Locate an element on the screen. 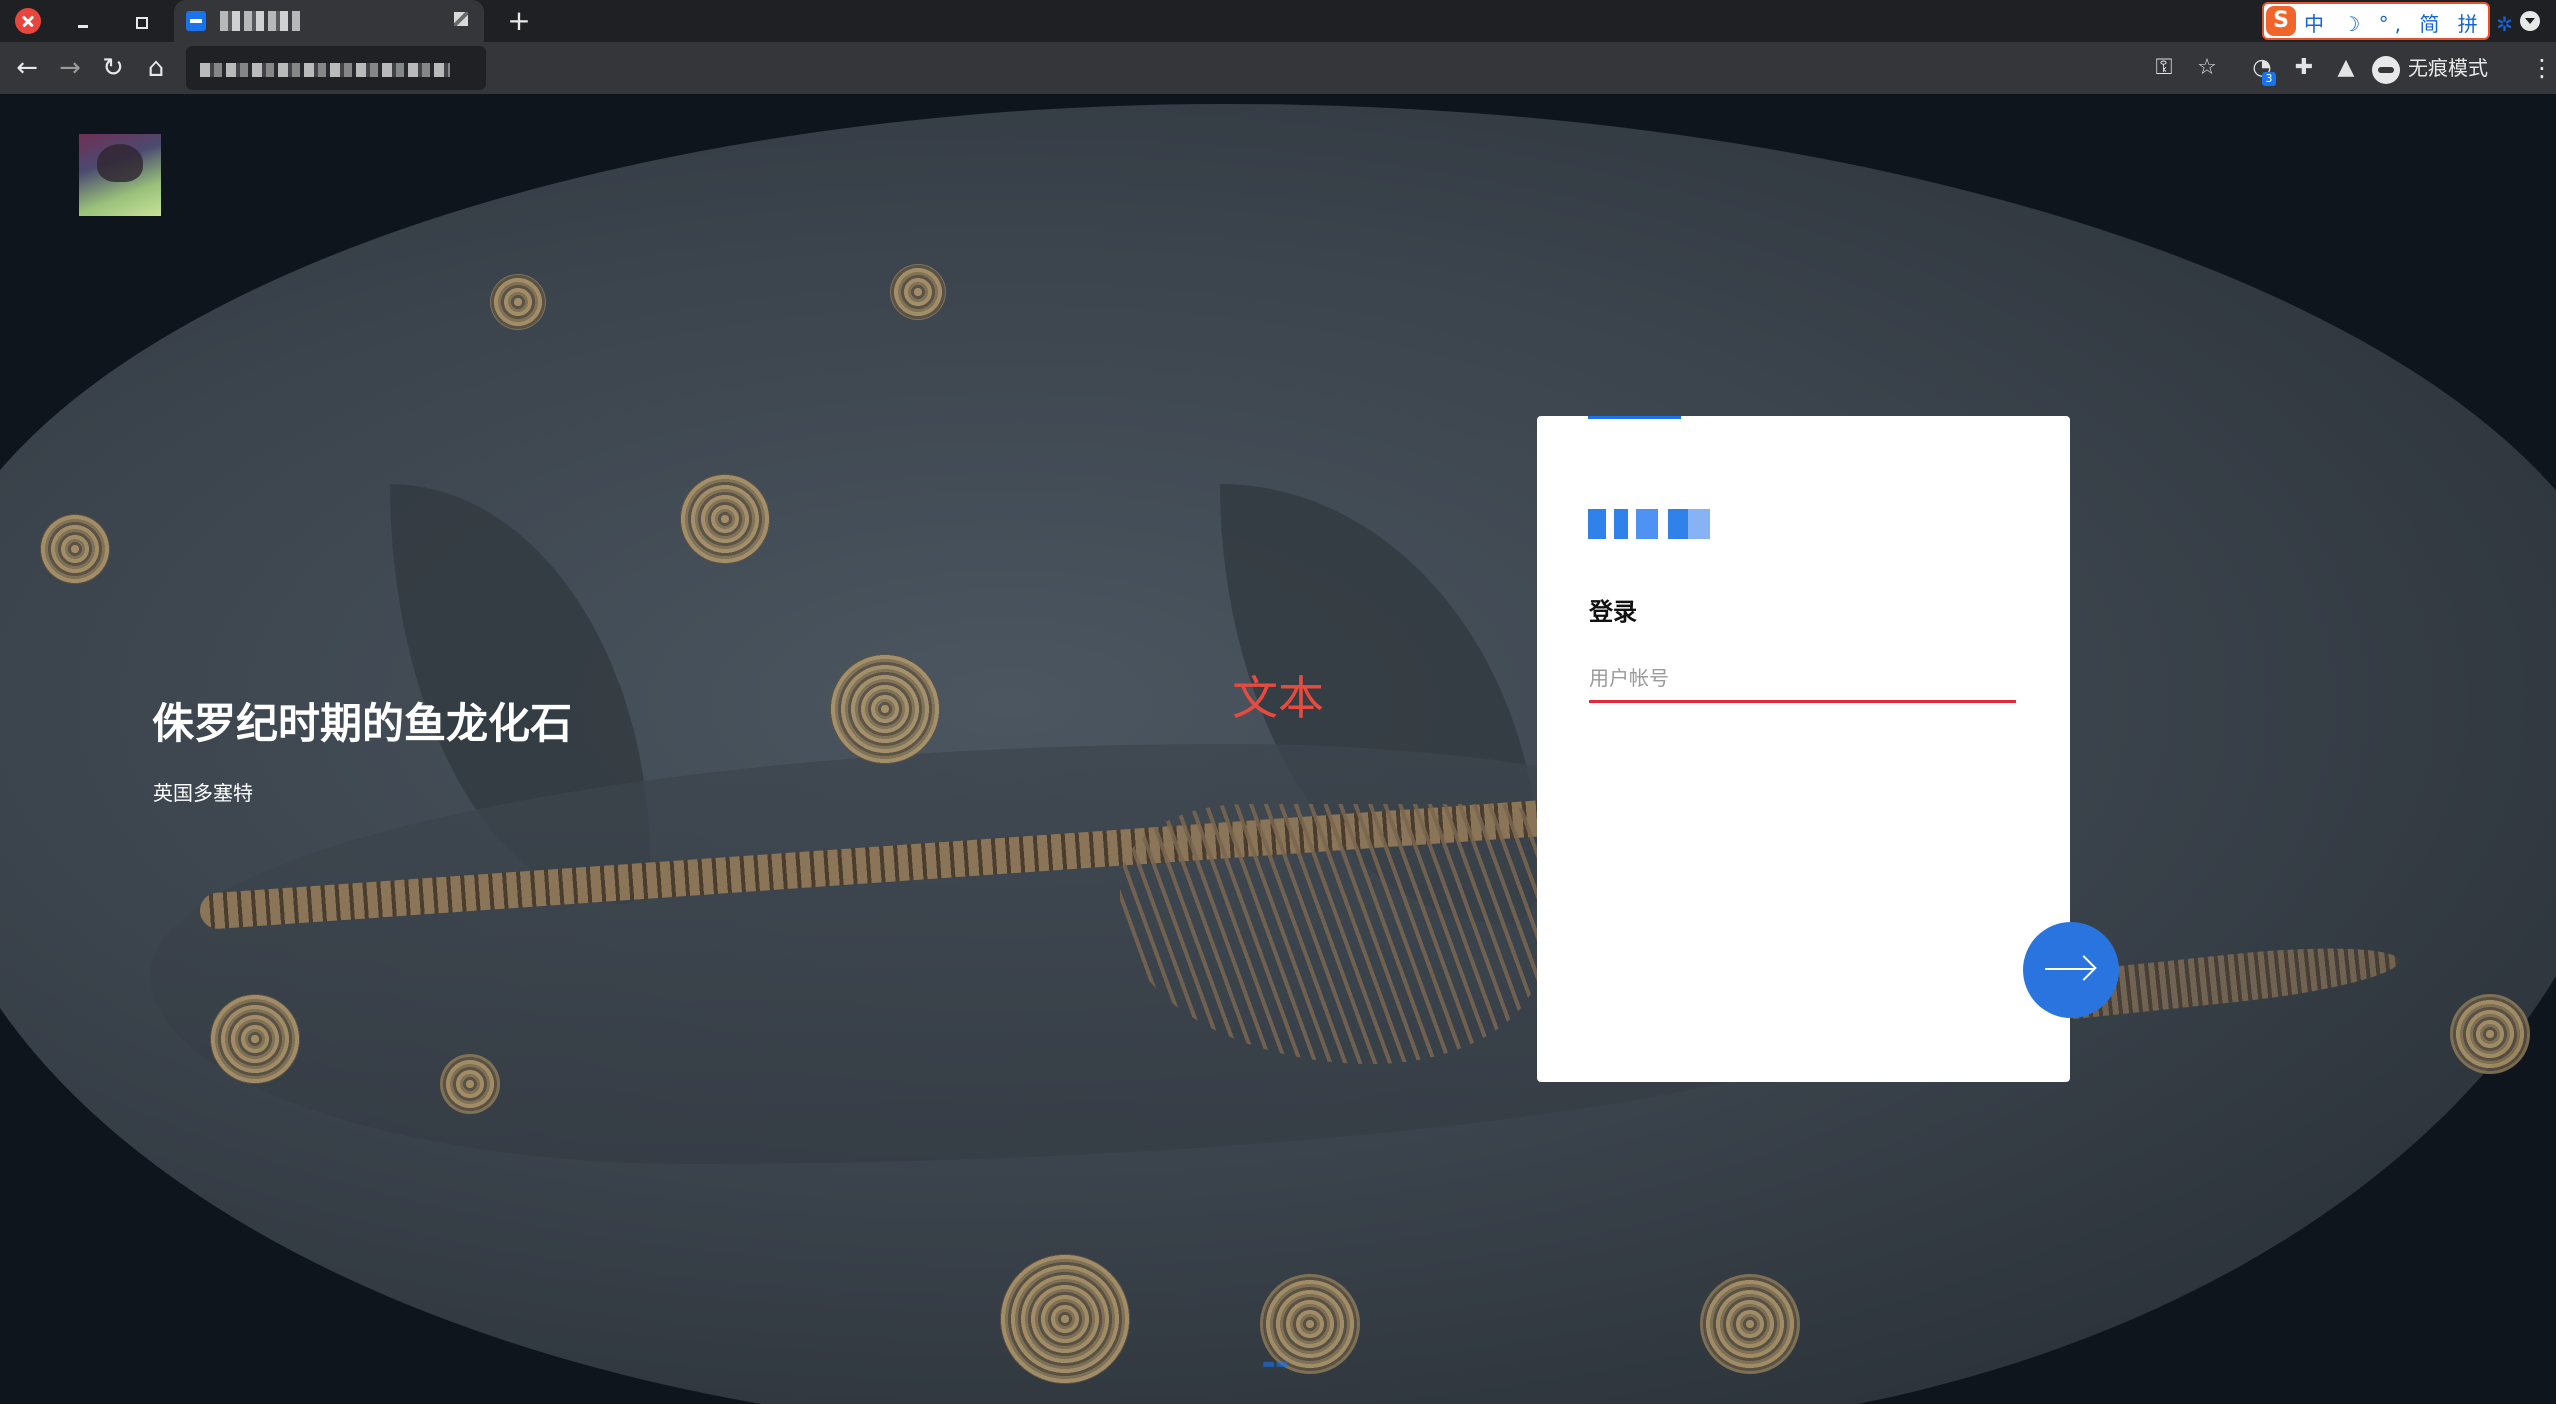  bookmark-star-icon: ☆ is located at coordinates (2207, 68).